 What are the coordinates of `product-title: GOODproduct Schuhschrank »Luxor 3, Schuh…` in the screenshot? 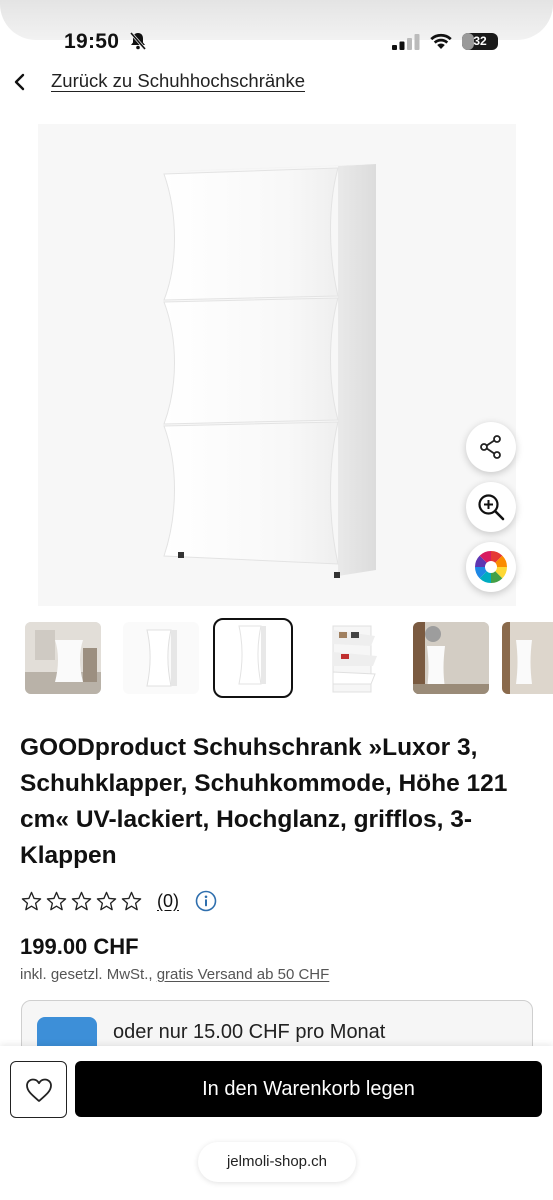 It's located at (264, 801).